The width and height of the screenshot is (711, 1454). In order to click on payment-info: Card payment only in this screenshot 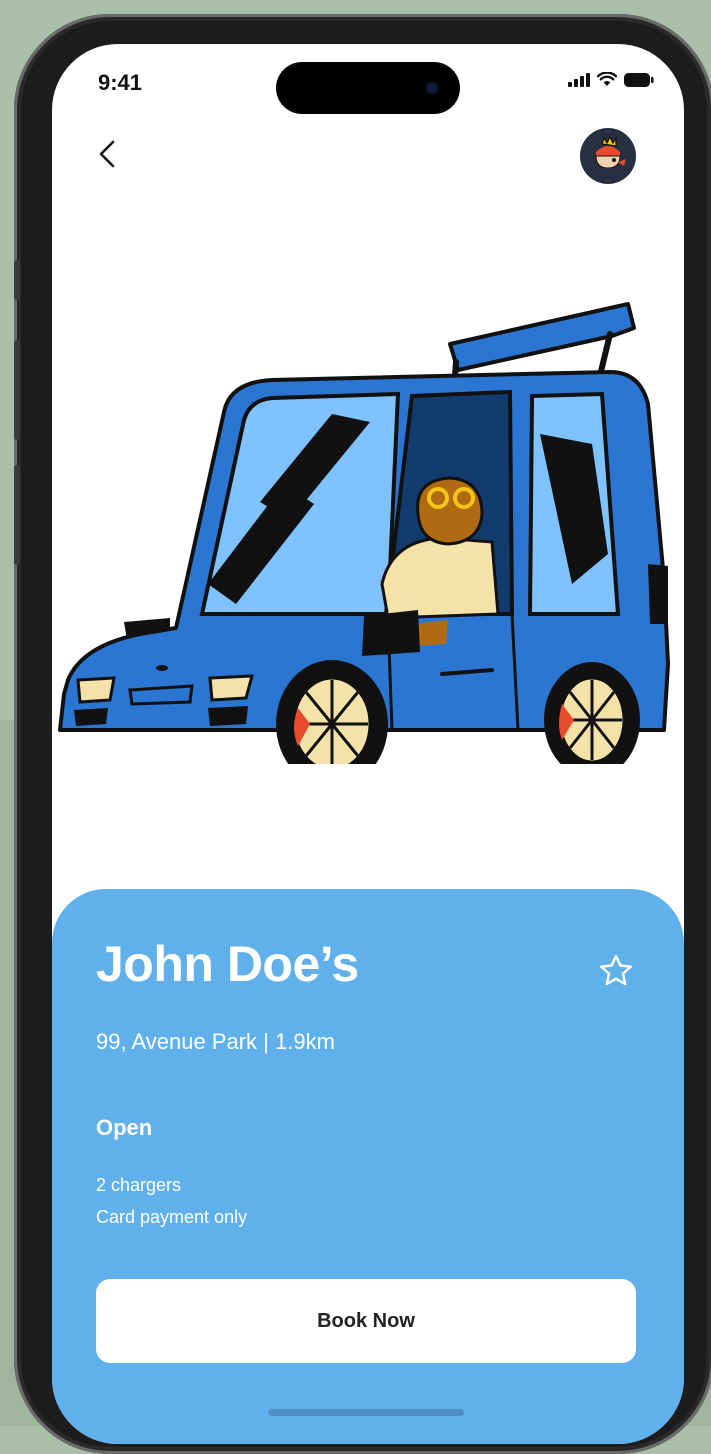, I will do `click(172, 1217)`.